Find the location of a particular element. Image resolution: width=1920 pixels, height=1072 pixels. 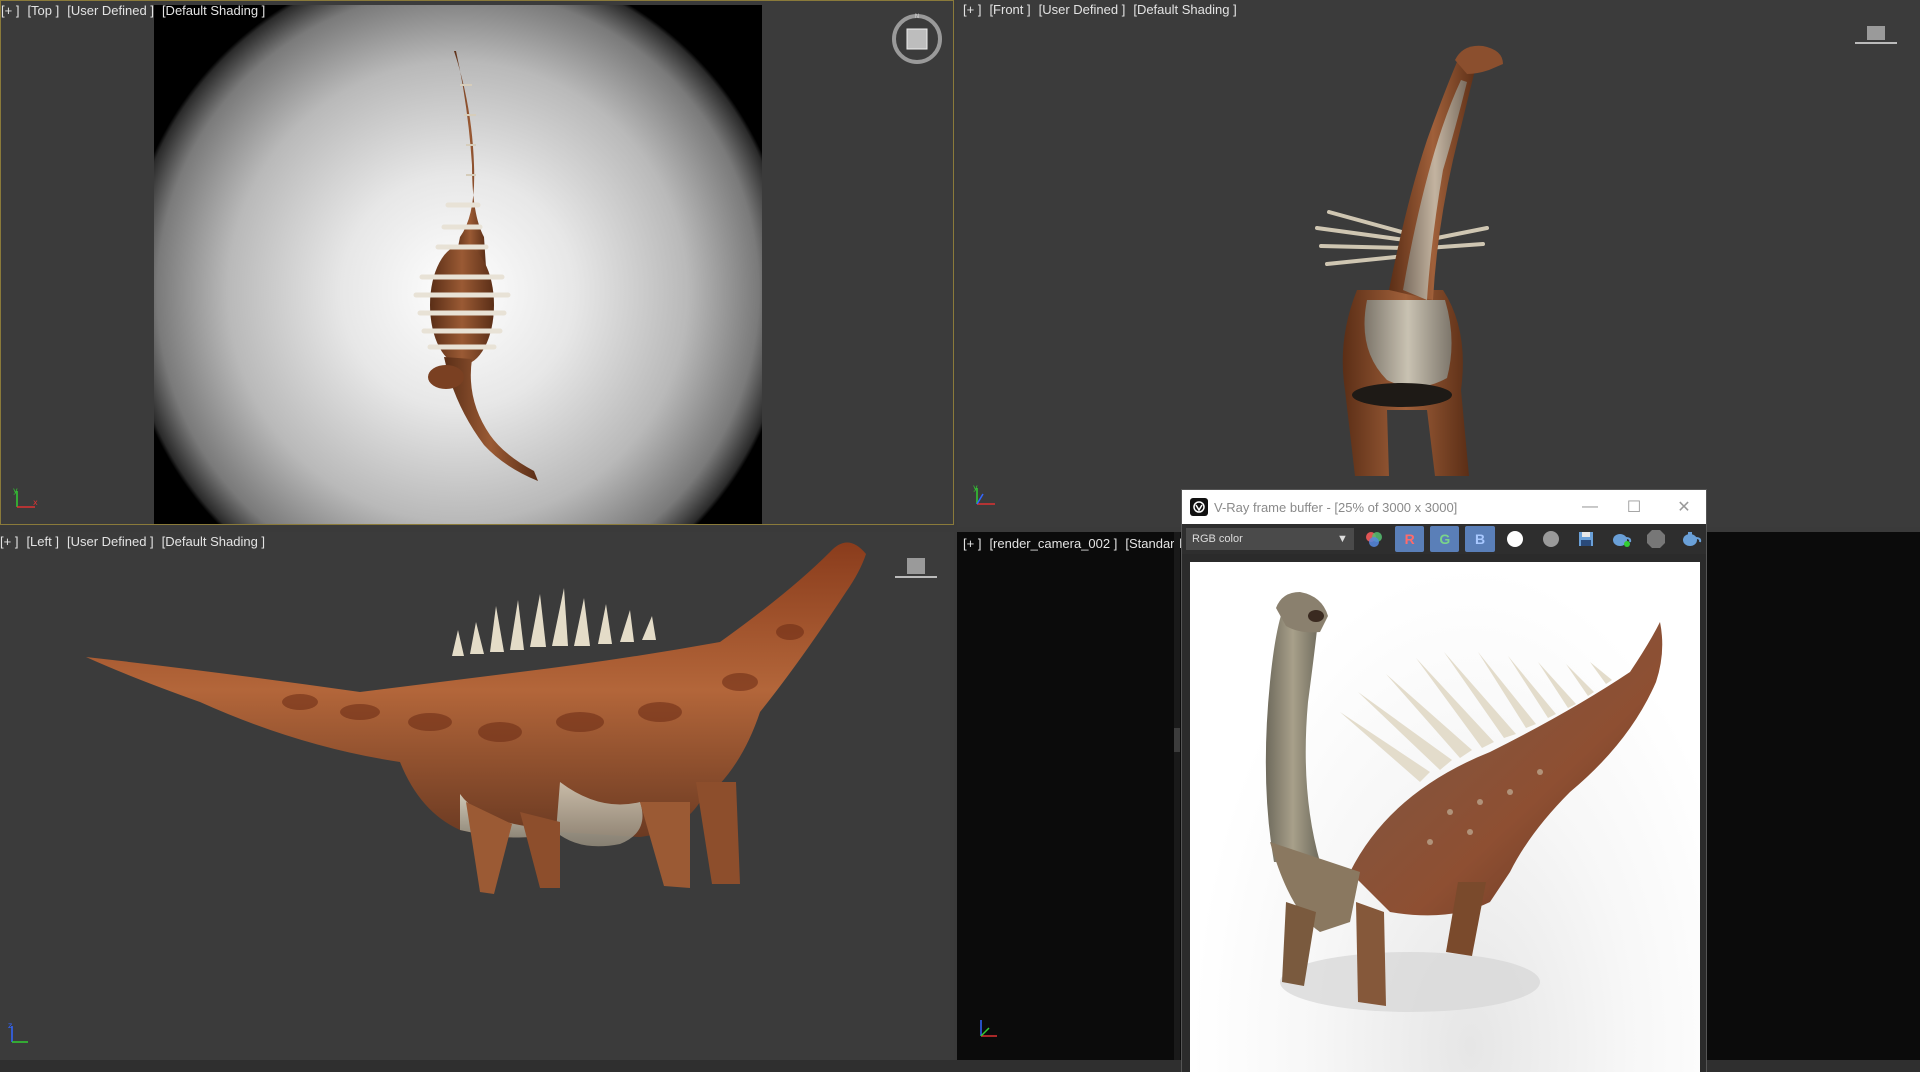

vray-logo-icon is located at coordinates (1199, 507).